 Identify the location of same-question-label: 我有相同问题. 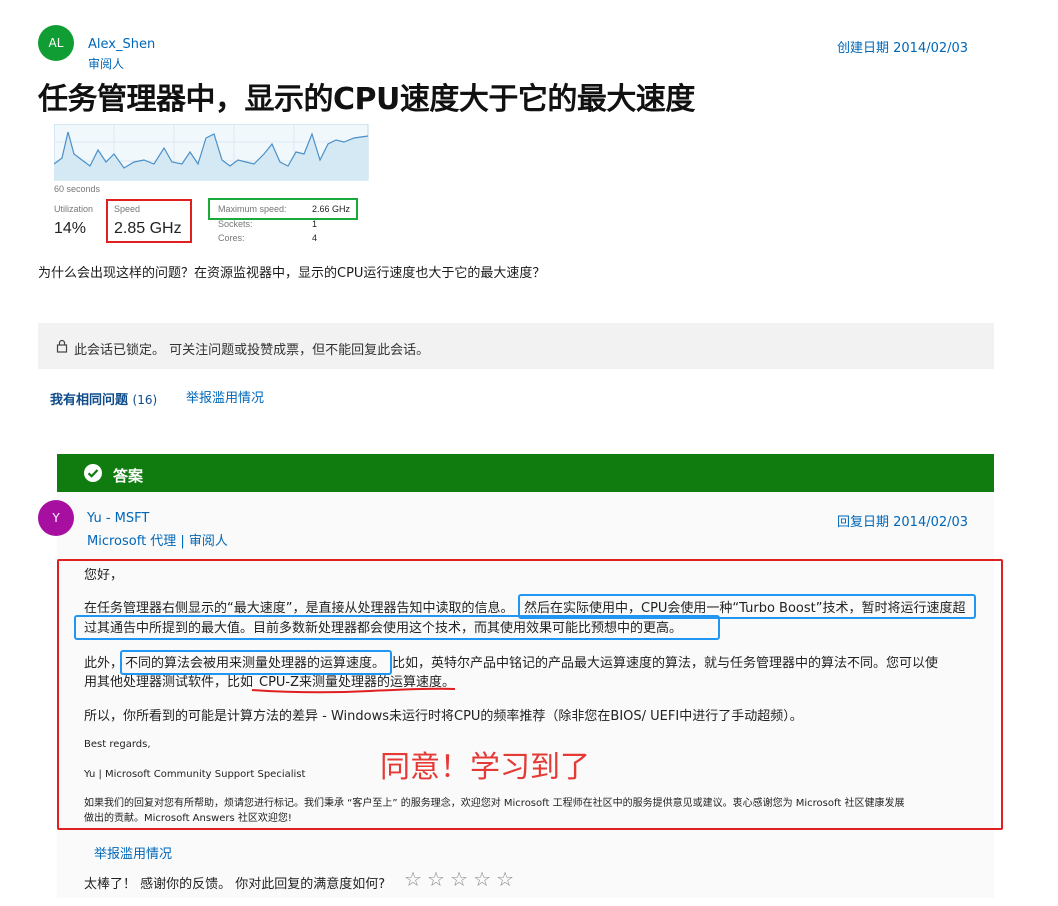
(89, 400).